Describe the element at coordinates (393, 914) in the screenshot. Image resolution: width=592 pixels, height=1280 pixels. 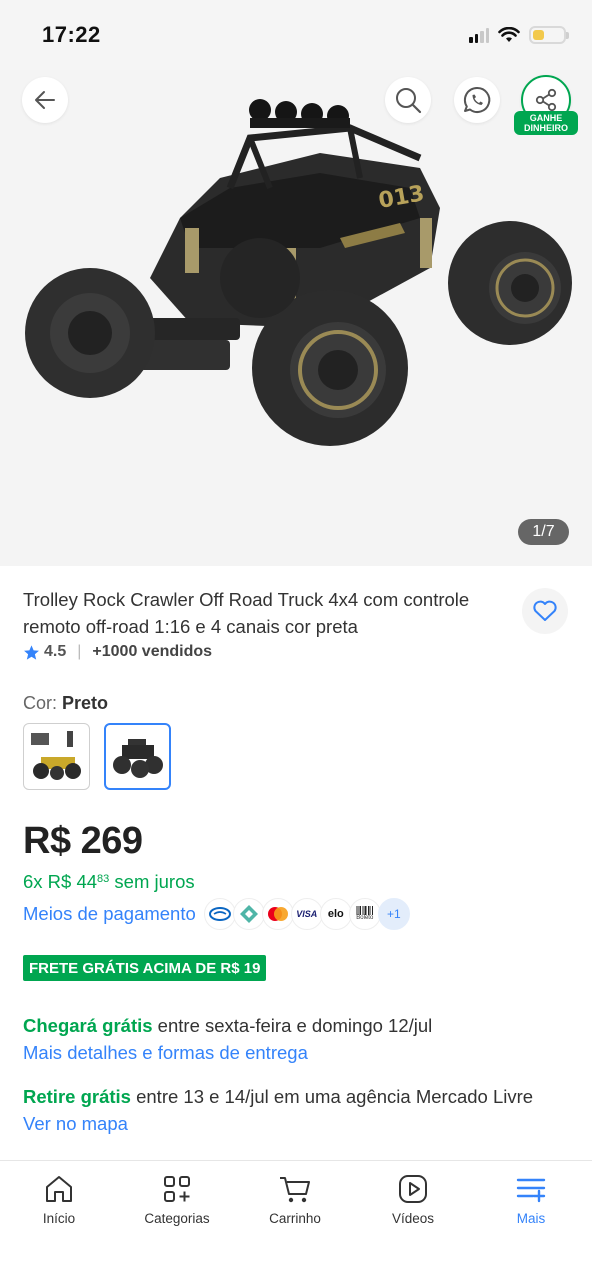
I see `more-payment-badge: +1` at that location.